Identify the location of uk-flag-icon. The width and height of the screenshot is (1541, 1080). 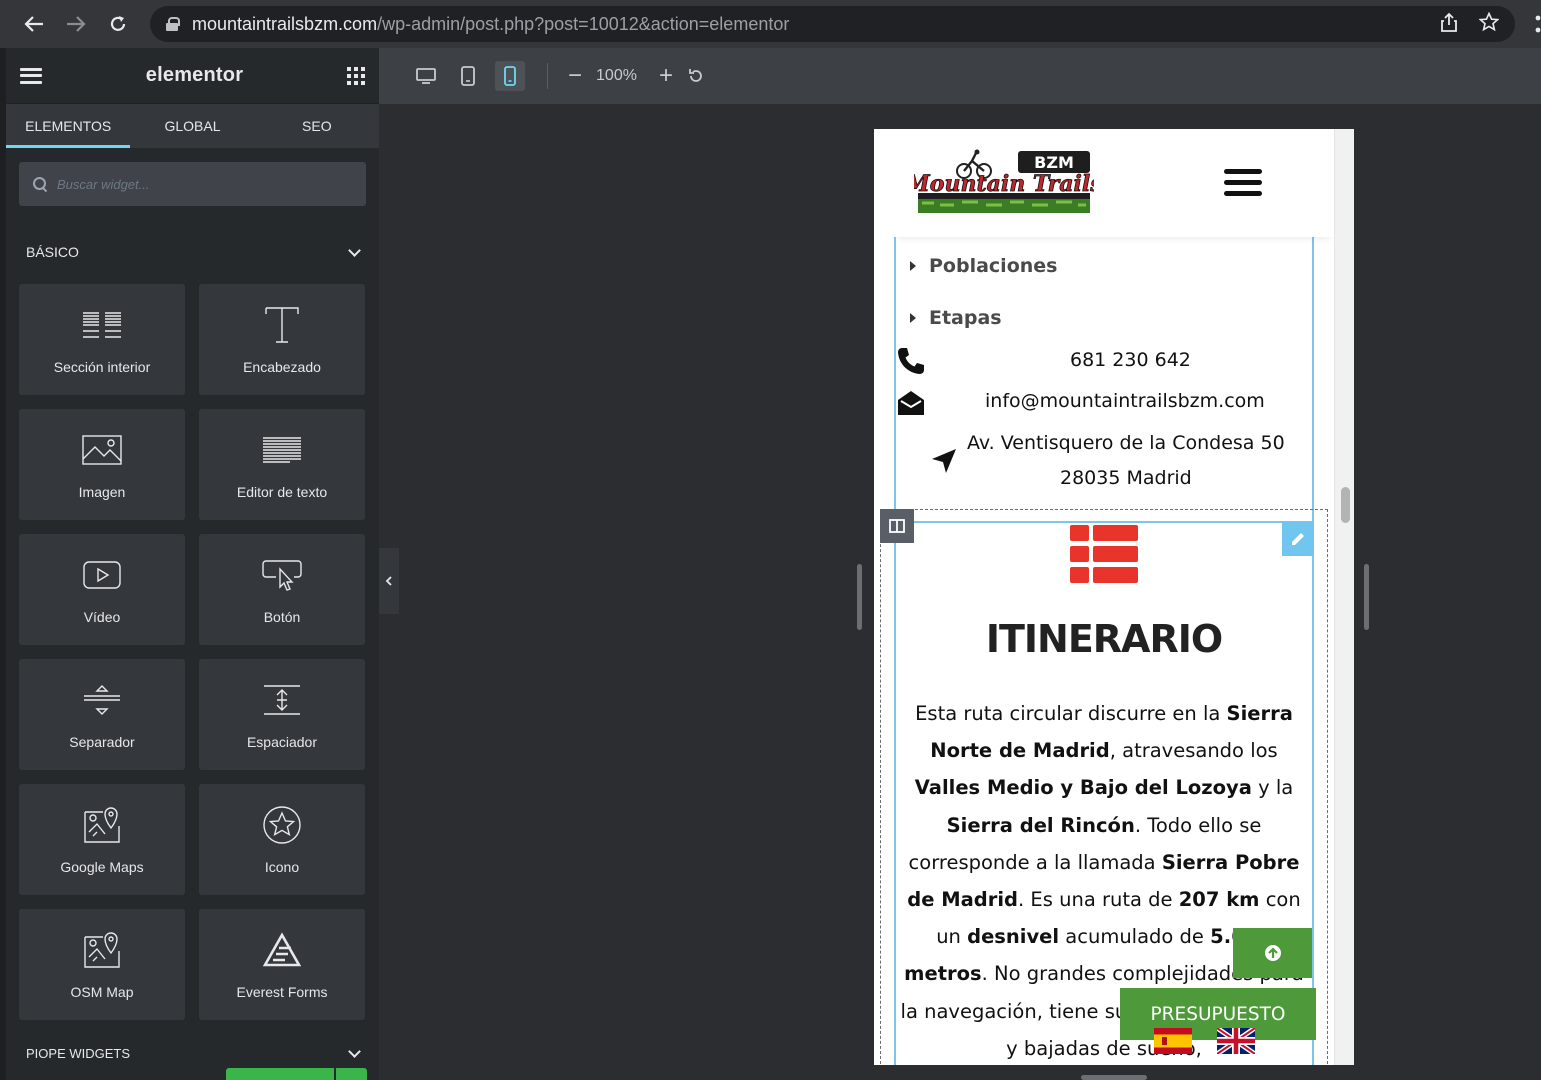
(1236, 1041).